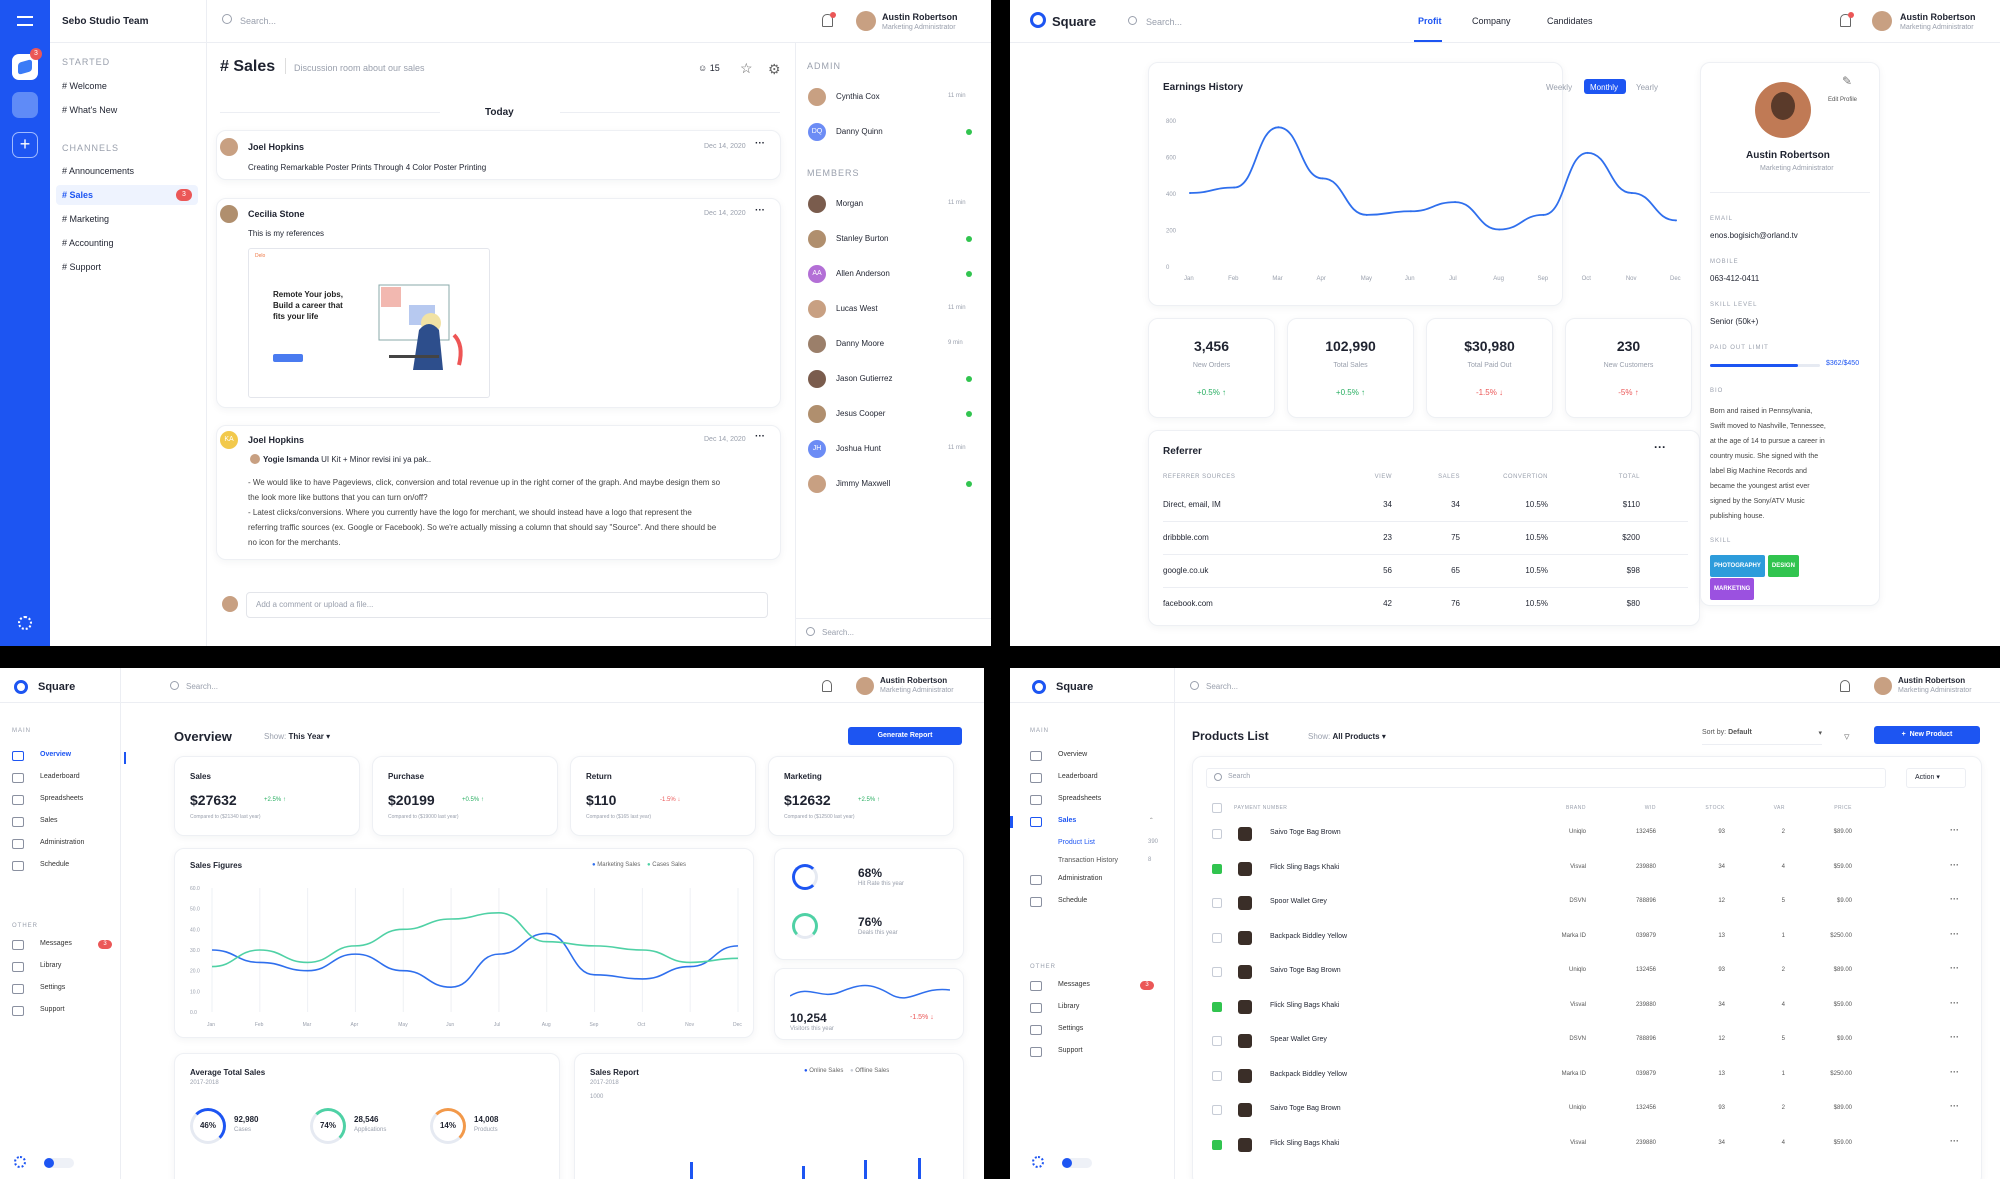 The image size is (2000, 1179). I want to click on show-filter: Show: All Products ▾, so click(1347, 736).